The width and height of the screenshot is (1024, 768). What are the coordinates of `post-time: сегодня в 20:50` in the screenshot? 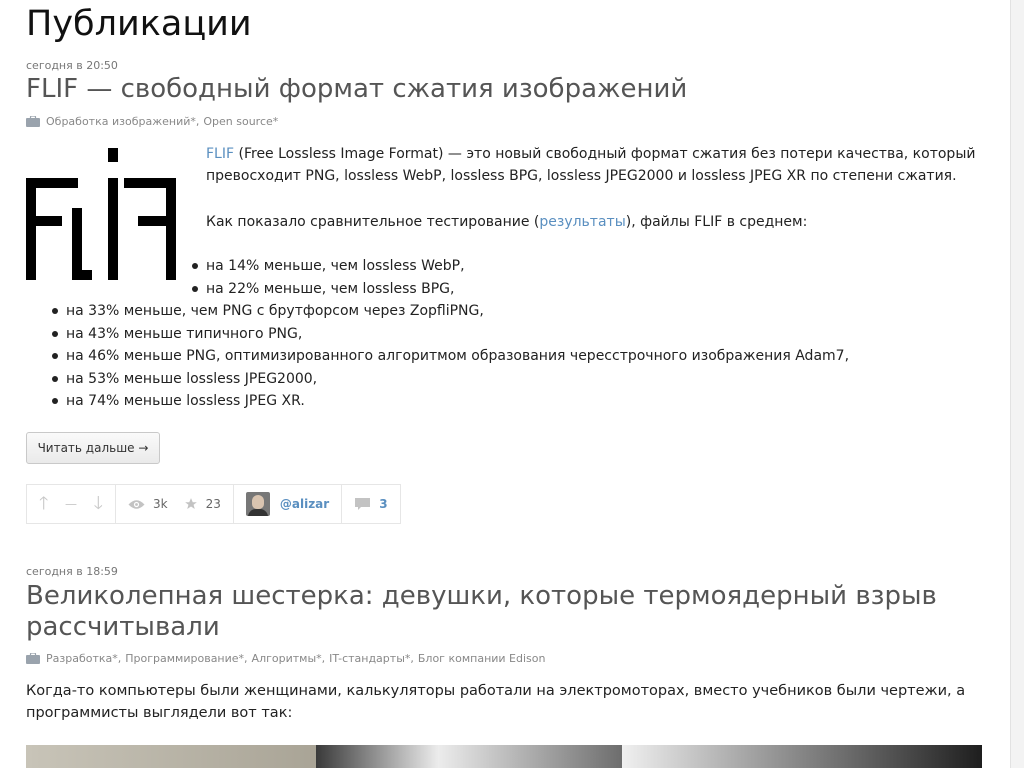 It's located at (72, 65).